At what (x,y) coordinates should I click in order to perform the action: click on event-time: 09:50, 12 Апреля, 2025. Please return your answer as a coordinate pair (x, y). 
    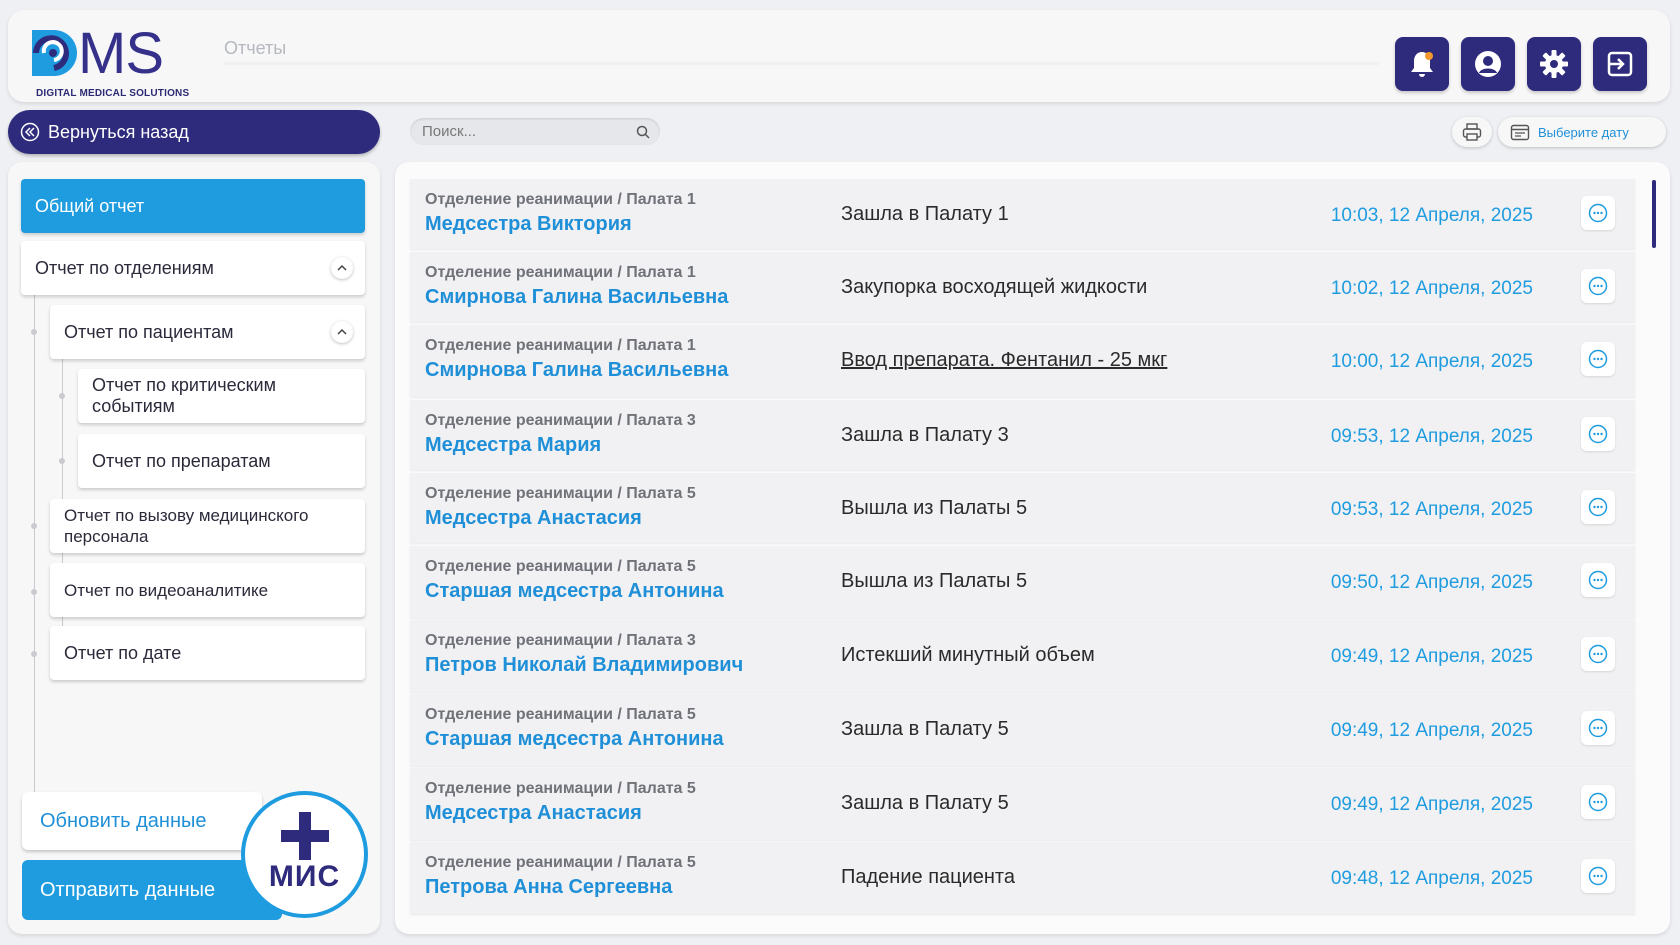
    Looking at the image, I should click on (1431, 582).